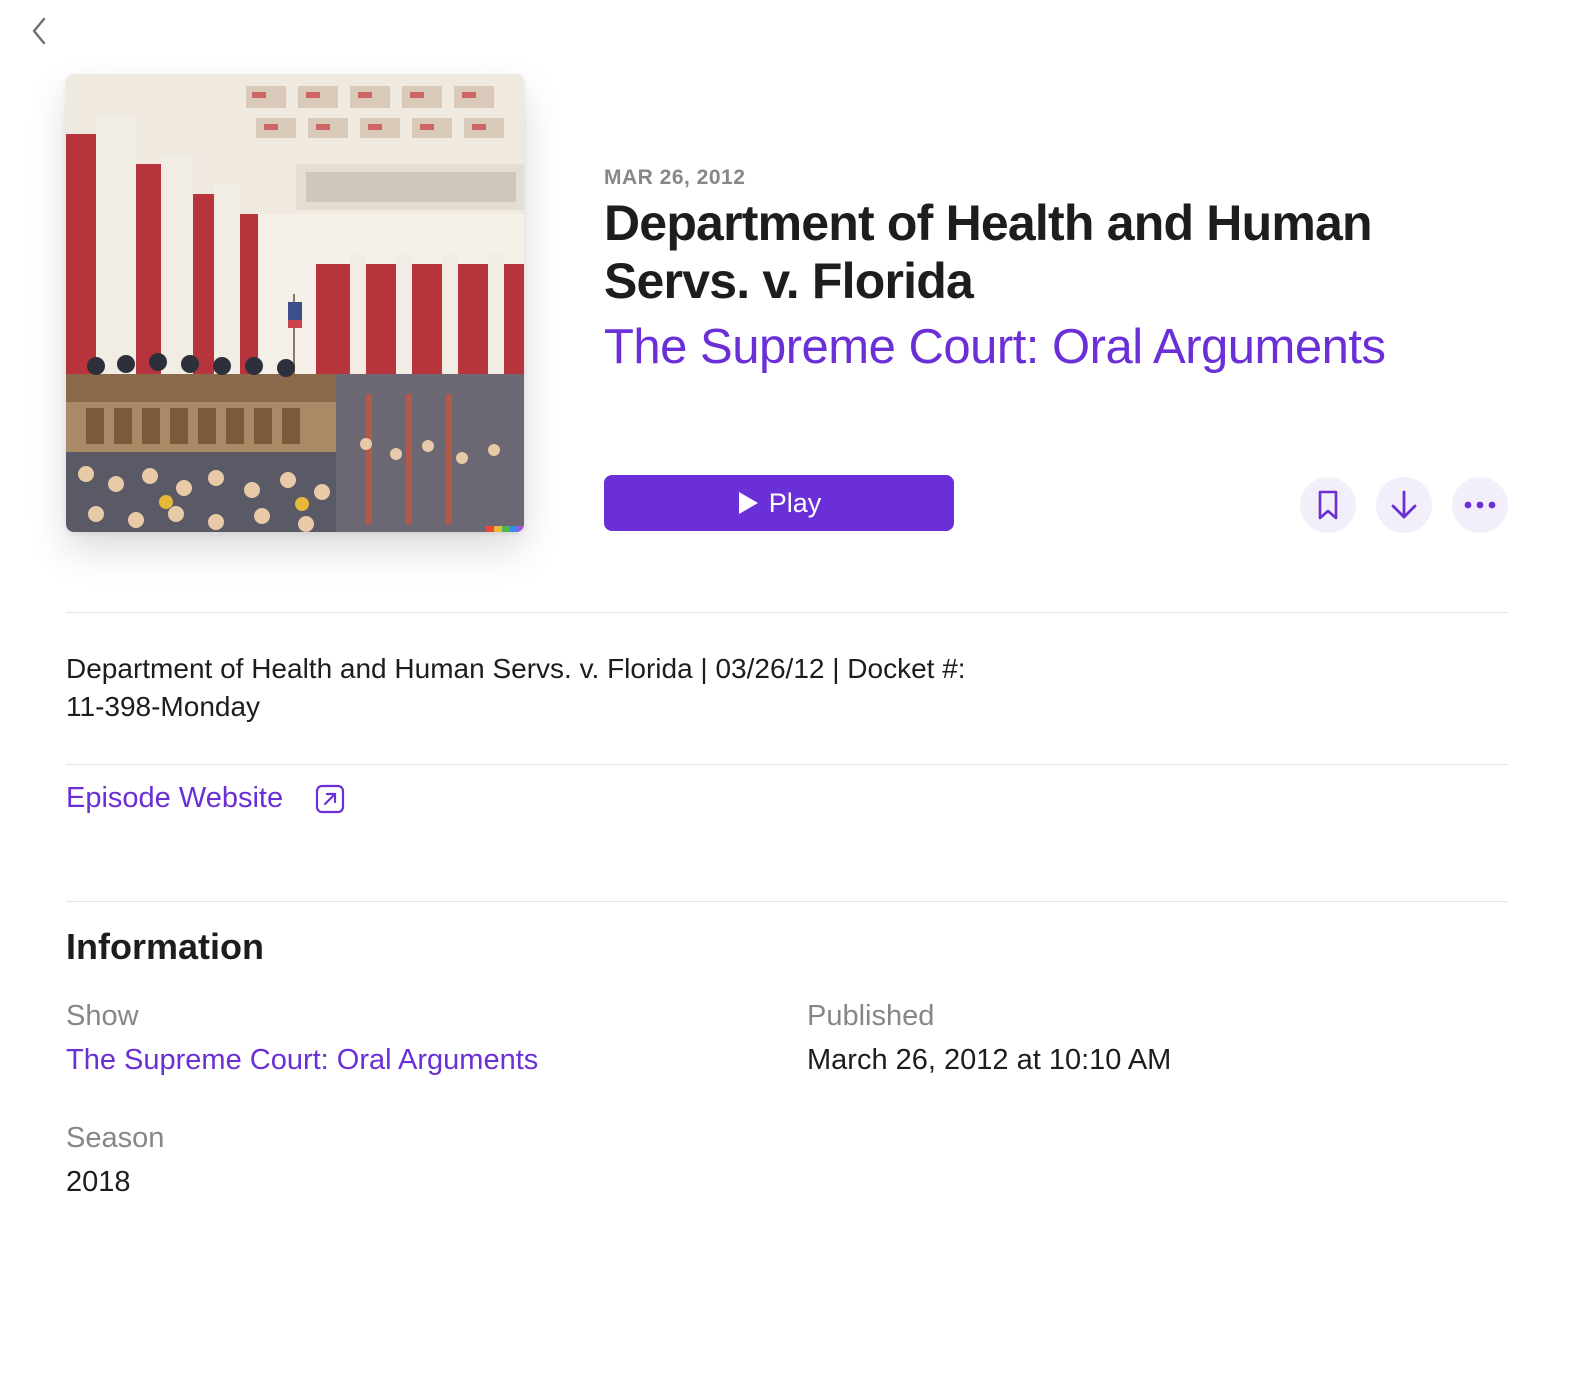 This screenshot has width=1572, height=1378. I want to click on episode-date: MAR 26, 2012, so click(675, 177).